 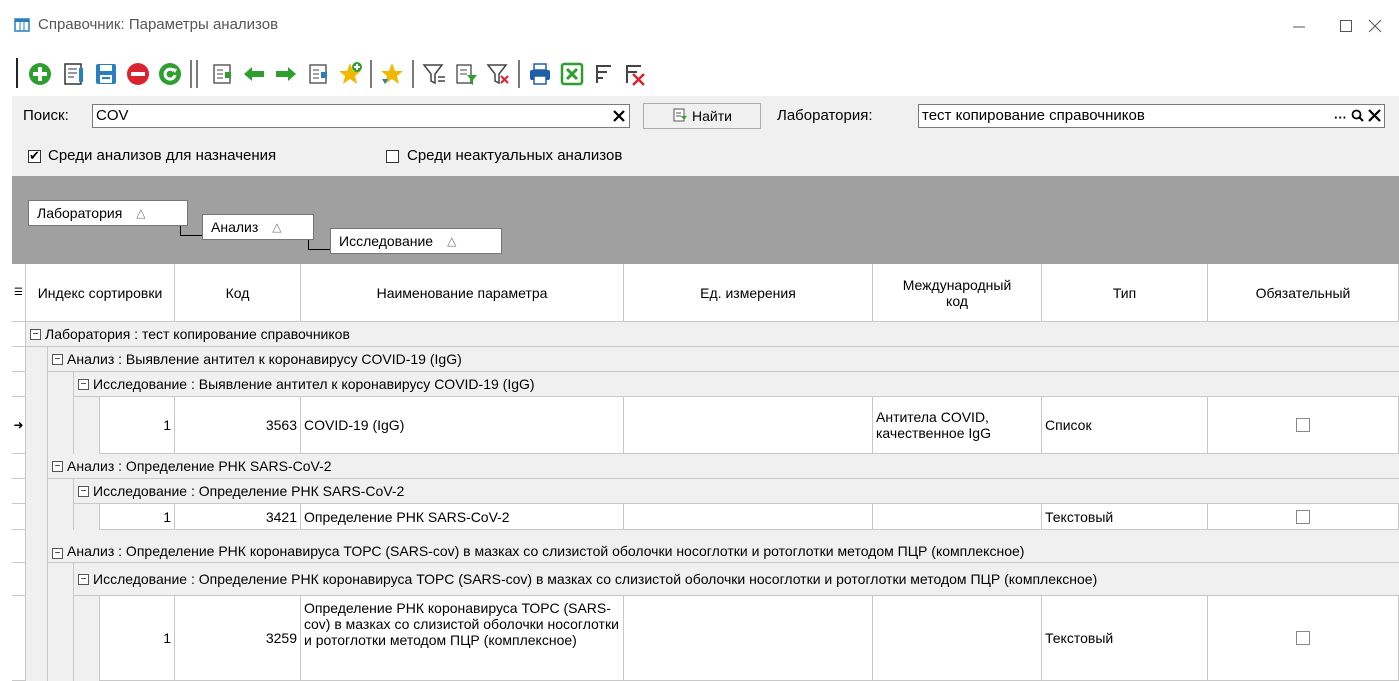 I want to click on column-header-intl-code: Международный код, so click(x=957, y=293).